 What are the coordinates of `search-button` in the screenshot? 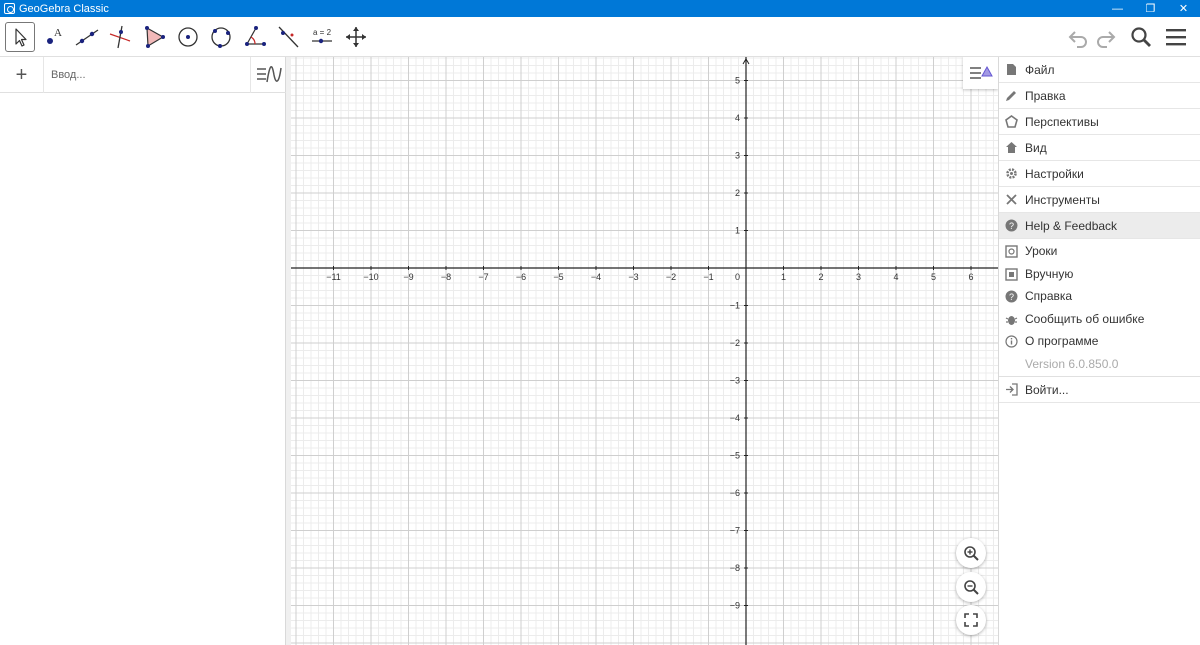 It's located at (1141, 37).